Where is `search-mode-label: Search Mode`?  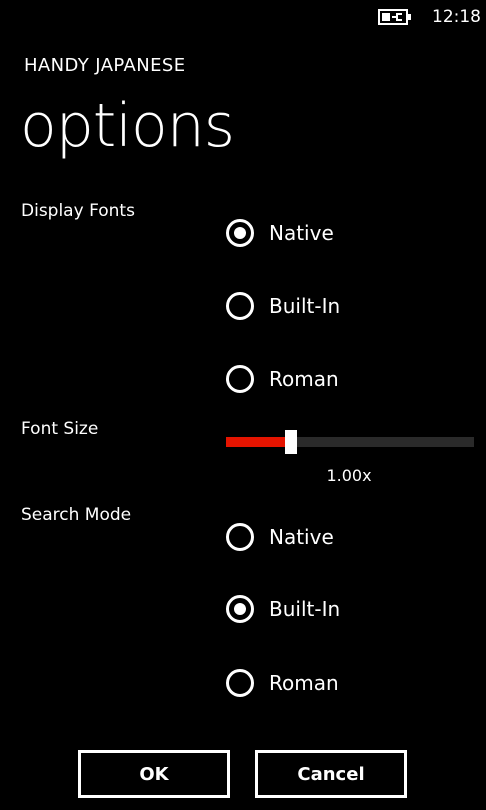 search-mode-label: Search Mode is located at coordinates (76, 515).